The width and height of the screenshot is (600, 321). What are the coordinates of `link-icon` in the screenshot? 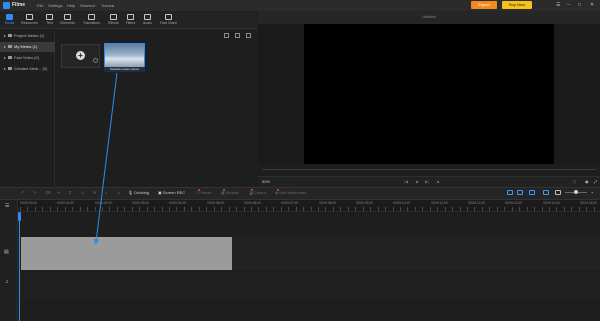 It's located at (520, 192).